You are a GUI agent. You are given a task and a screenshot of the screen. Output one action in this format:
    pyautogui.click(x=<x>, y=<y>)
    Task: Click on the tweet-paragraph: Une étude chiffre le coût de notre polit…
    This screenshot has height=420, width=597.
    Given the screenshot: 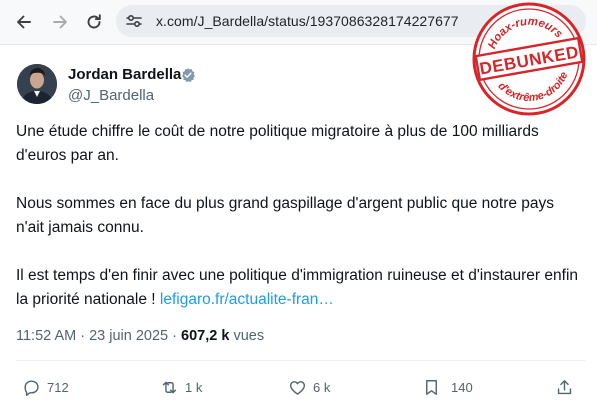 What is the action you would take?
    pyautogui.click(x=277, y=143)
    